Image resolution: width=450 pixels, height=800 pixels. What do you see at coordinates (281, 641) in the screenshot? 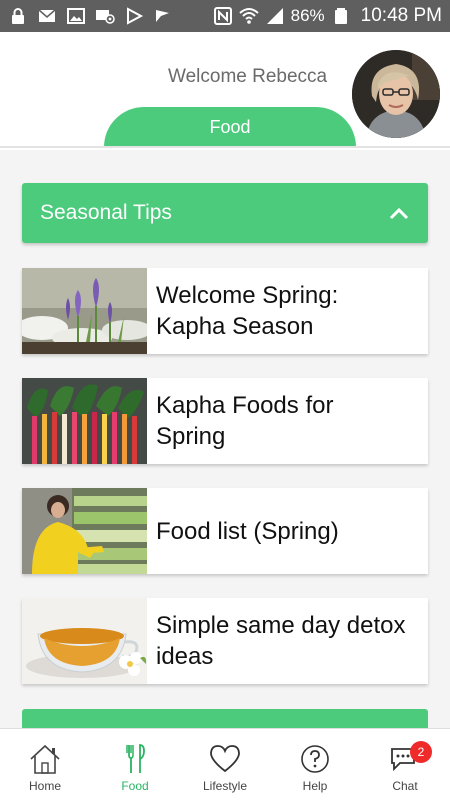
I see `tip-card-title: Simple same day detox ideas` at bounding box center [281, 641].